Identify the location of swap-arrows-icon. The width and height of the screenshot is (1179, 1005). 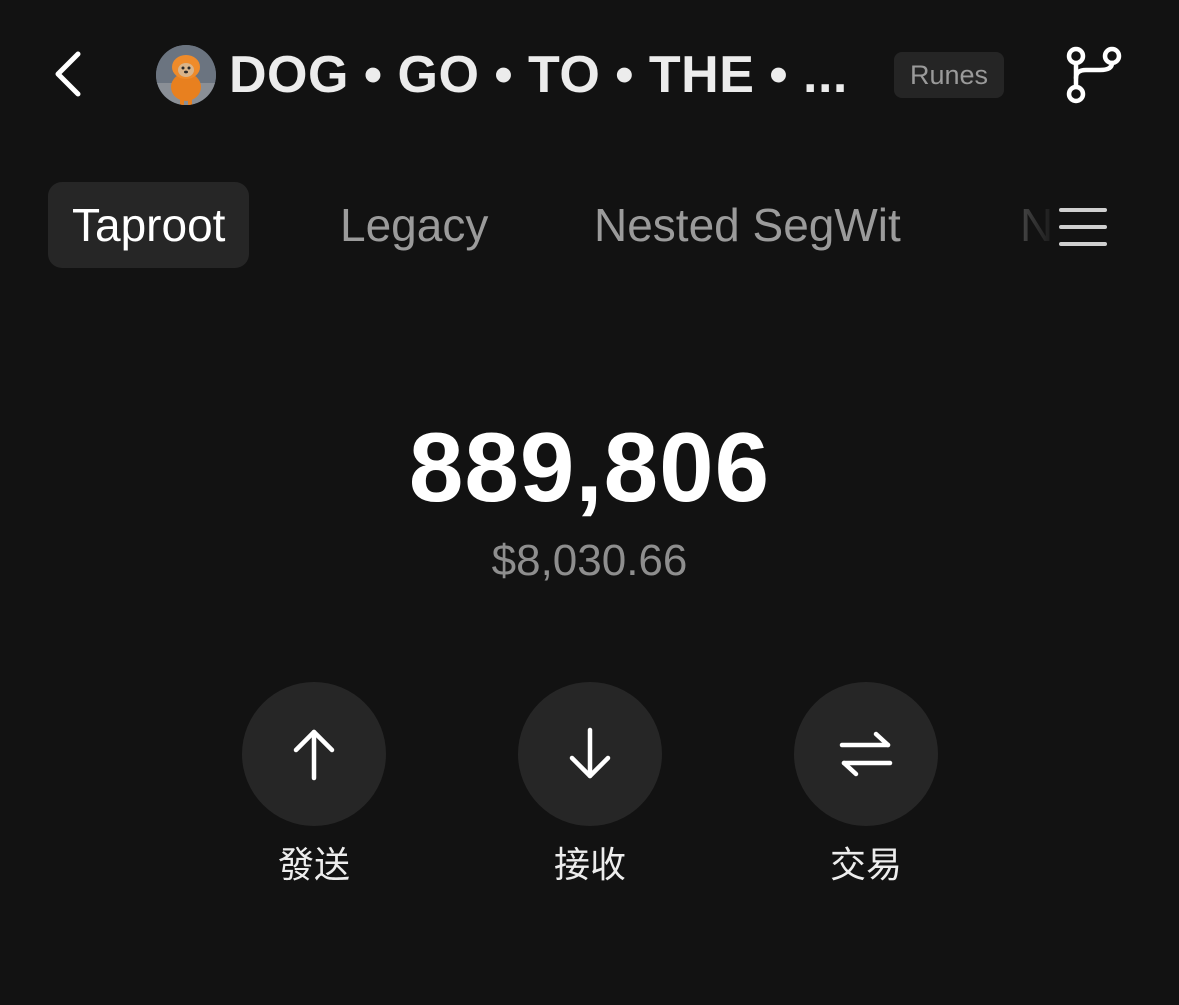
(866, 754).